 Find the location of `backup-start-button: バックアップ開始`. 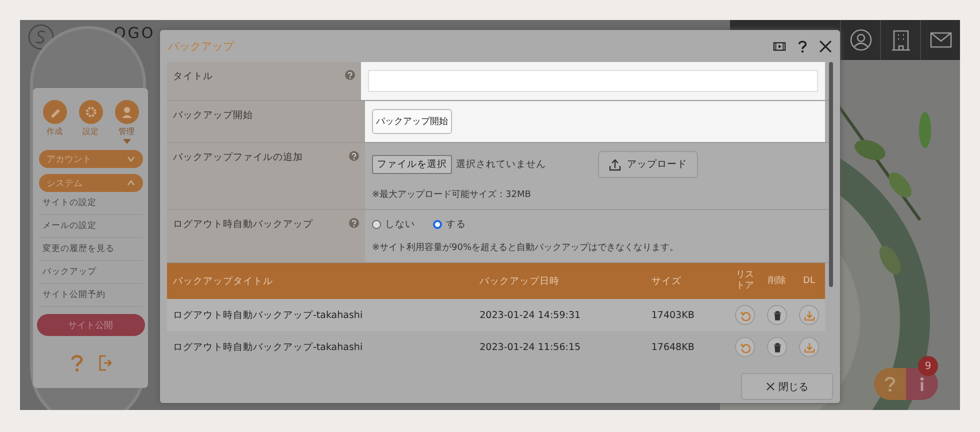

backup-start-button: バックアップ開始 is located at coordinates (412, 121).